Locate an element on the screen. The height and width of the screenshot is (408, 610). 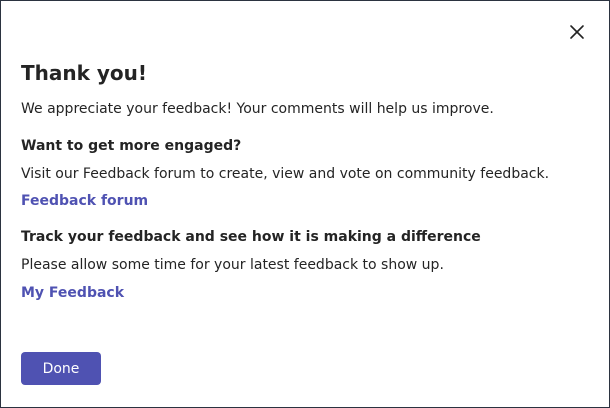
close-button is located at coordinates (577, 32).